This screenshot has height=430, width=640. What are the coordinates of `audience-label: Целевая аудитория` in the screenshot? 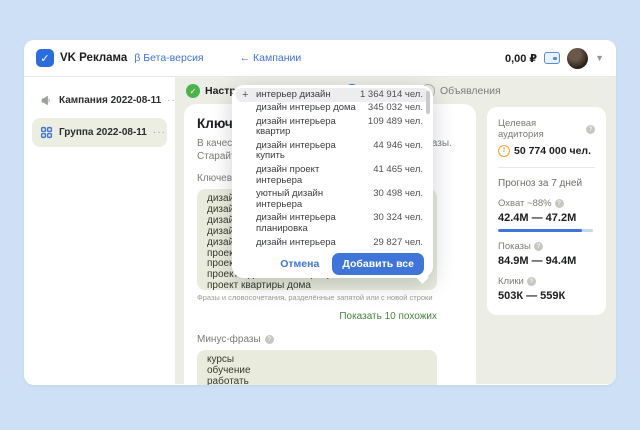 It's located at (521, 129).